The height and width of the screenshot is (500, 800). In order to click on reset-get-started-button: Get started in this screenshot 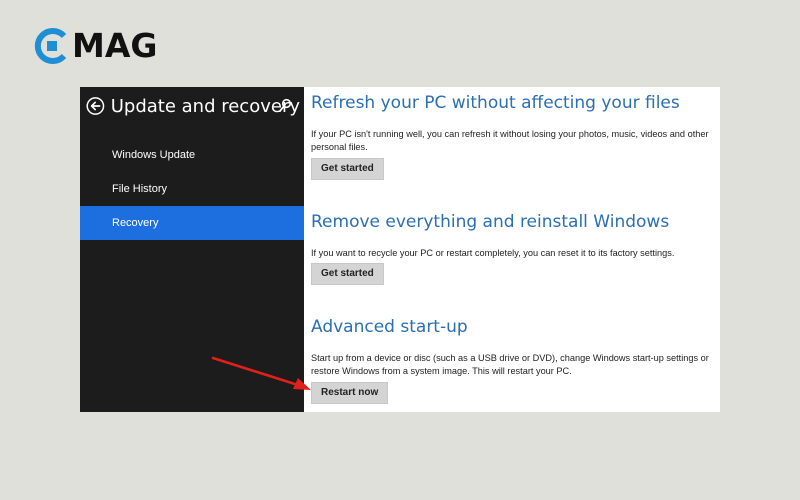, I will do `click(347, 274)`.